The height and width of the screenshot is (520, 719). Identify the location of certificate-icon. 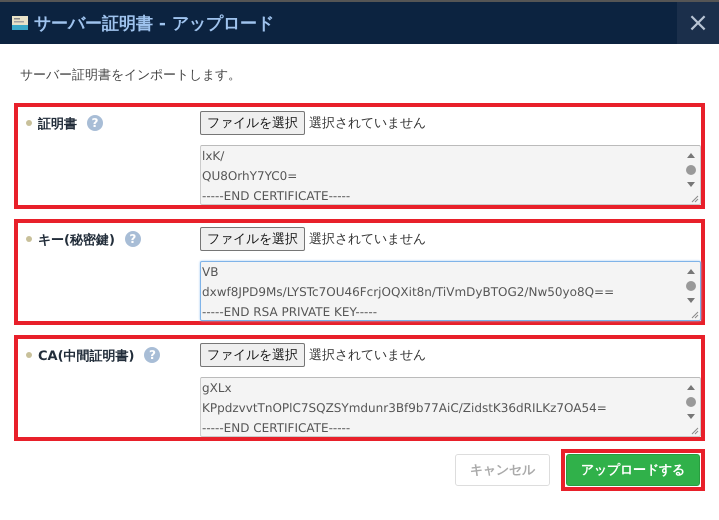
(20, 23).